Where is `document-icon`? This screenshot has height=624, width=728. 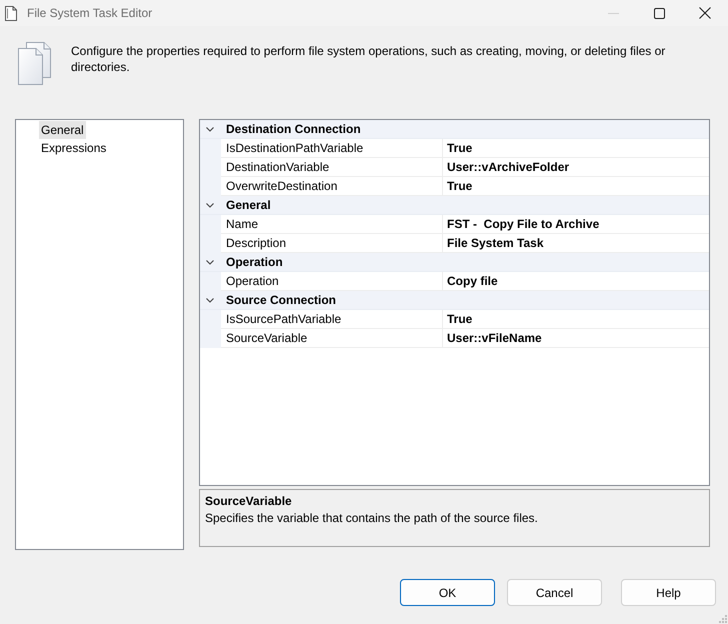
document-icon is located at coordinates (11, 13).